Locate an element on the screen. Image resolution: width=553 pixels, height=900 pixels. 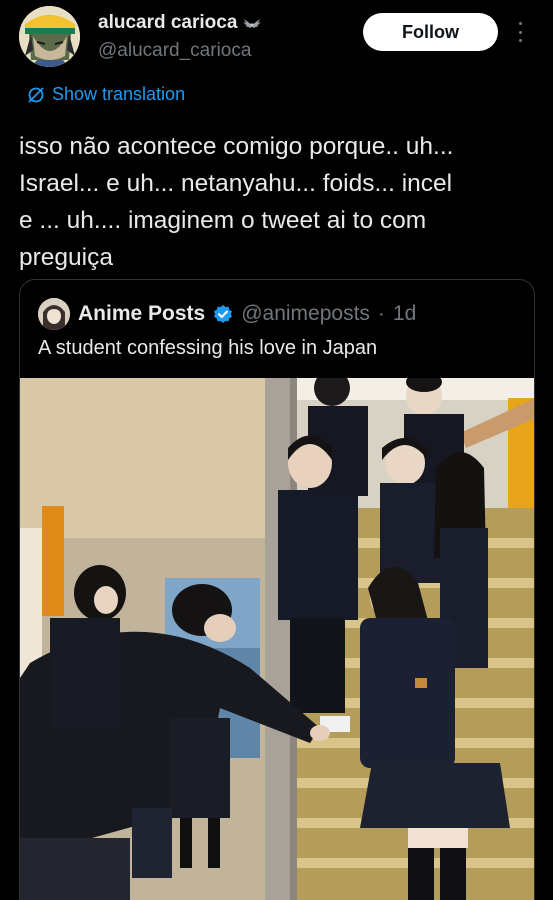
author-handle: @alucard_carioca is located at coordinates (174, 51).